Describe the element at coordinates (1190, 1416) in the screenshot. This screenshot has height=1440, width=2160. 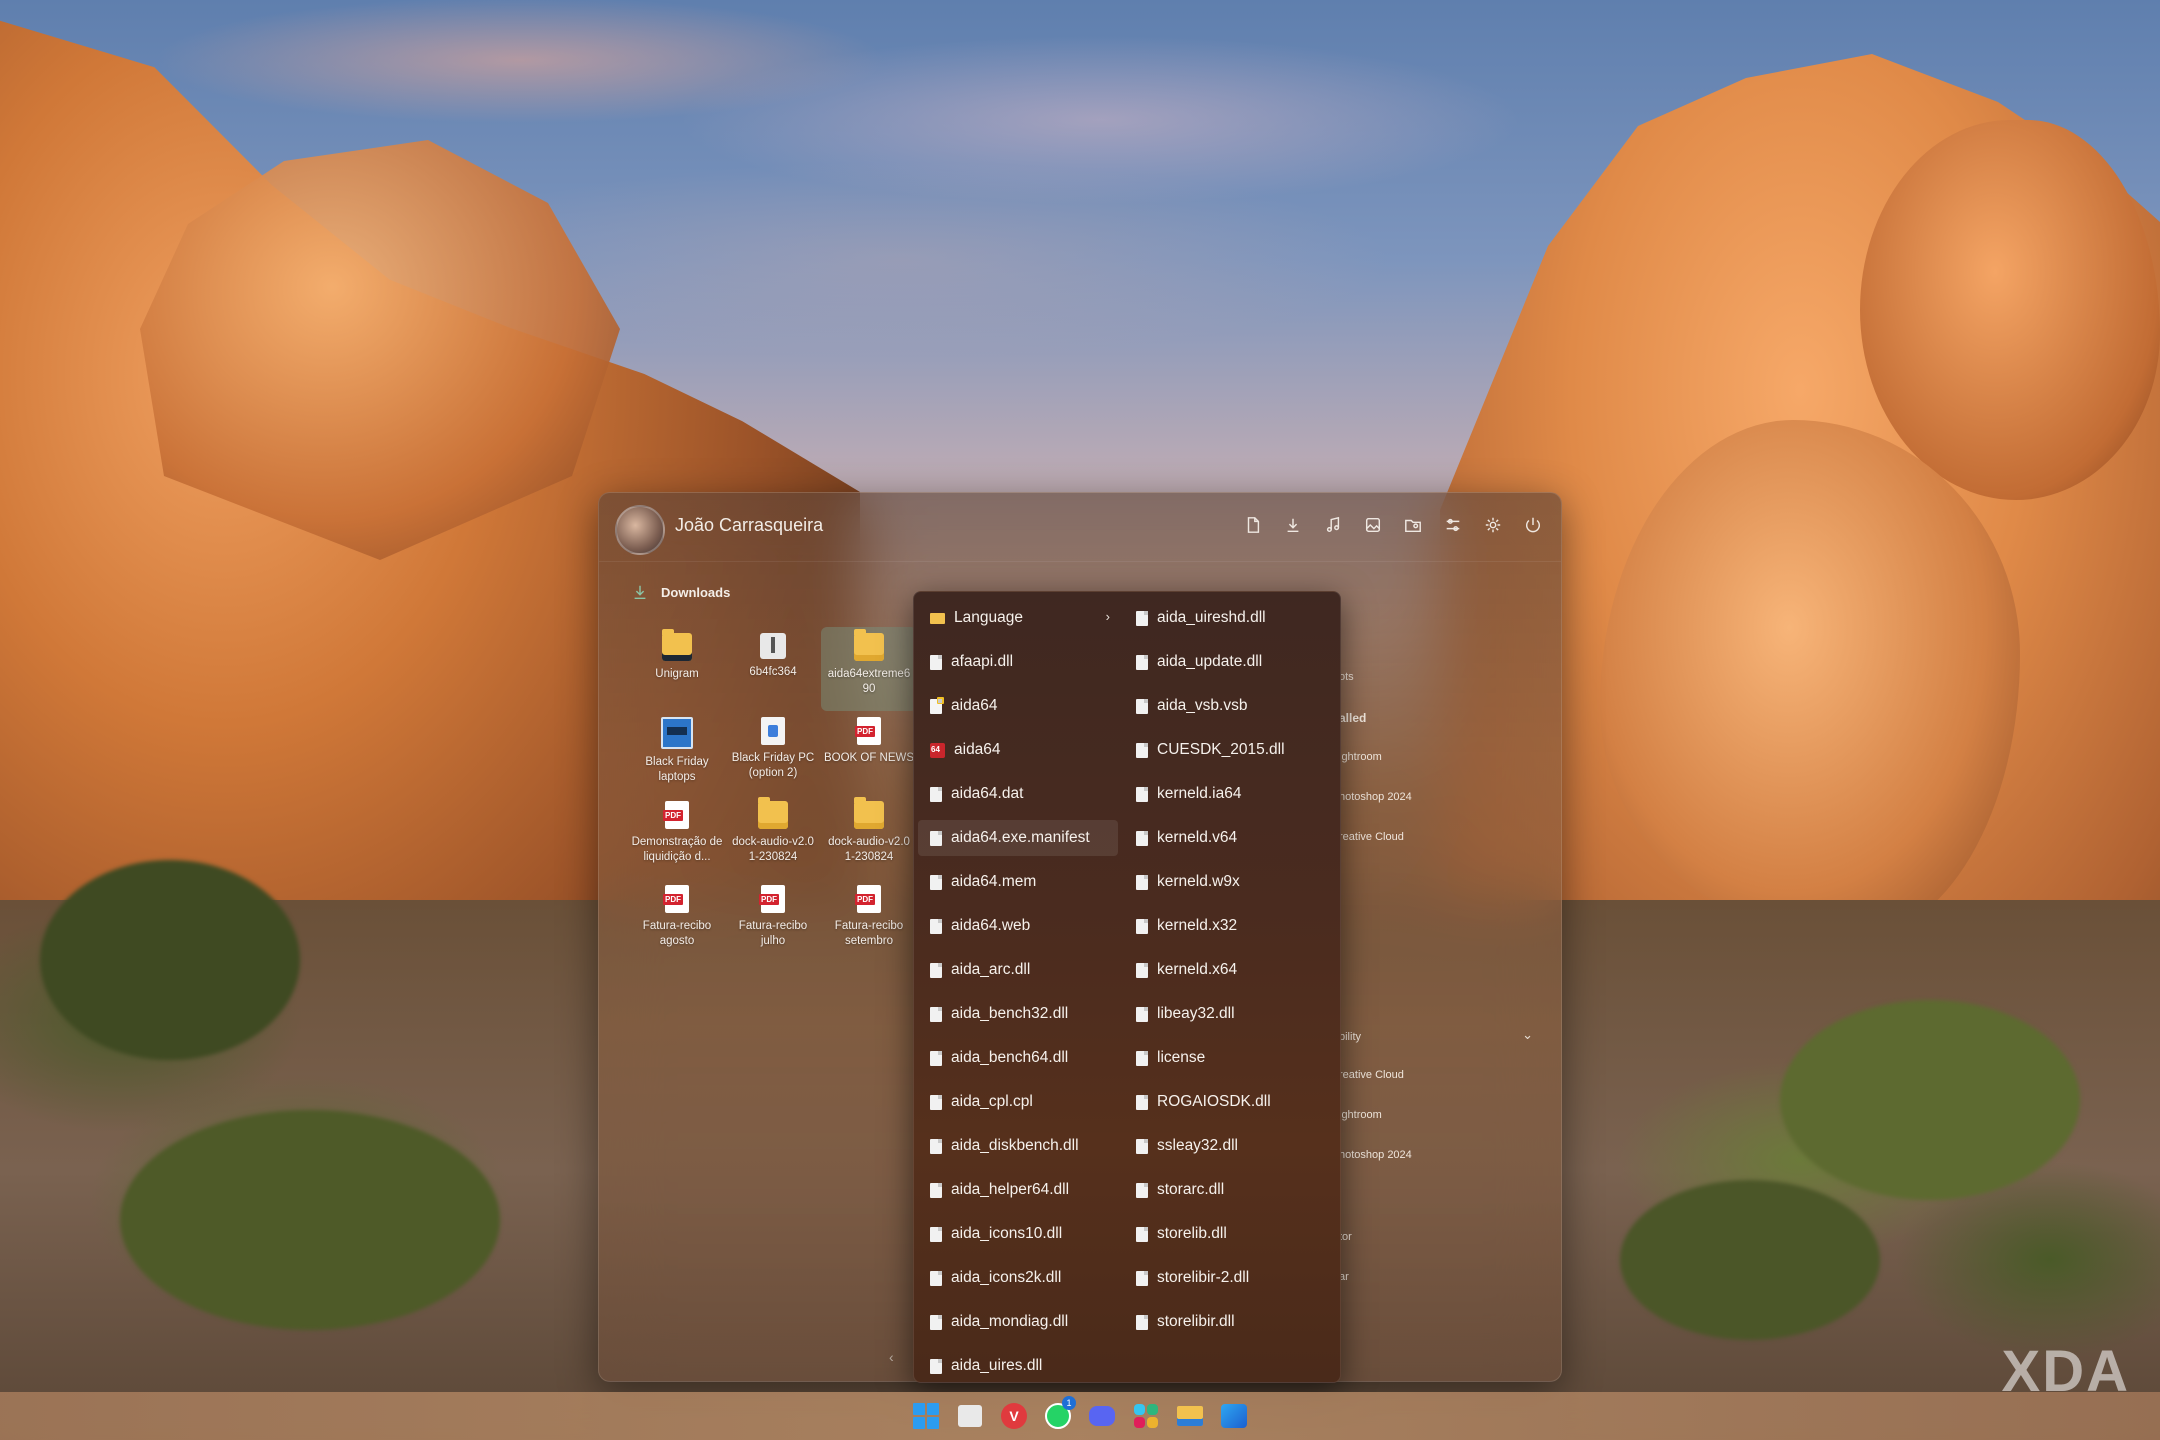
I see `file-explorer-icon` at that location.